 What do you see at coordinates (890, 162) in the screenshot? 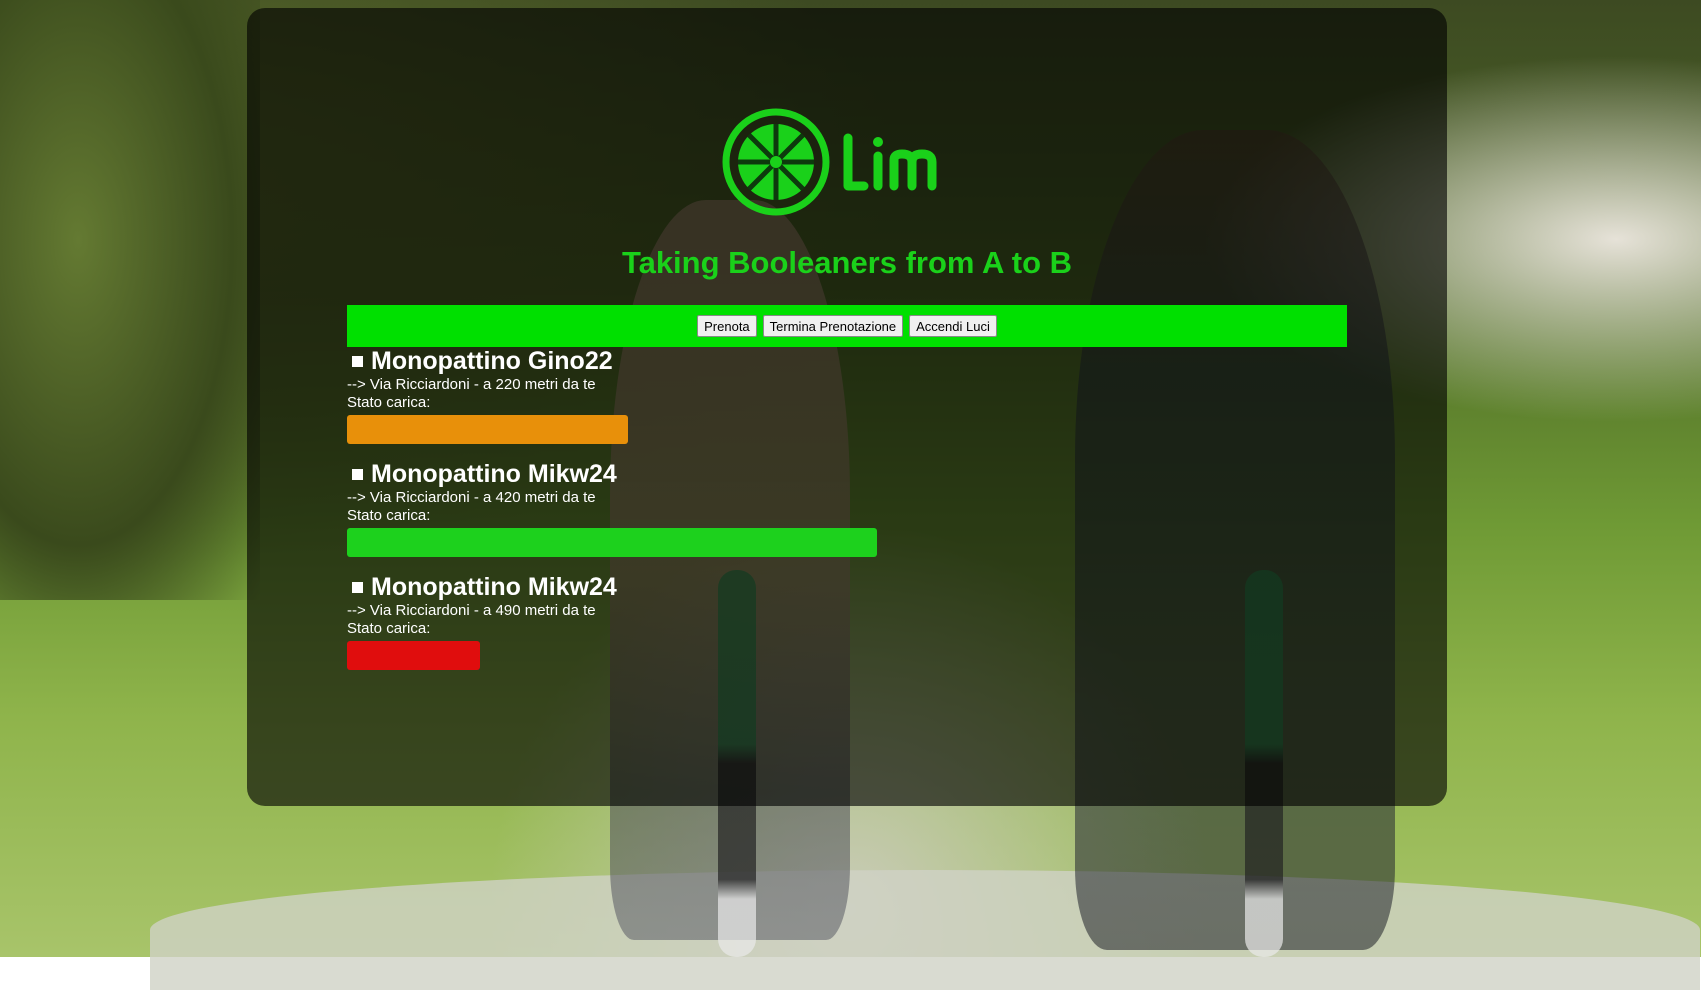
I see `lim-wordmark` at bounding box center [890, 162].